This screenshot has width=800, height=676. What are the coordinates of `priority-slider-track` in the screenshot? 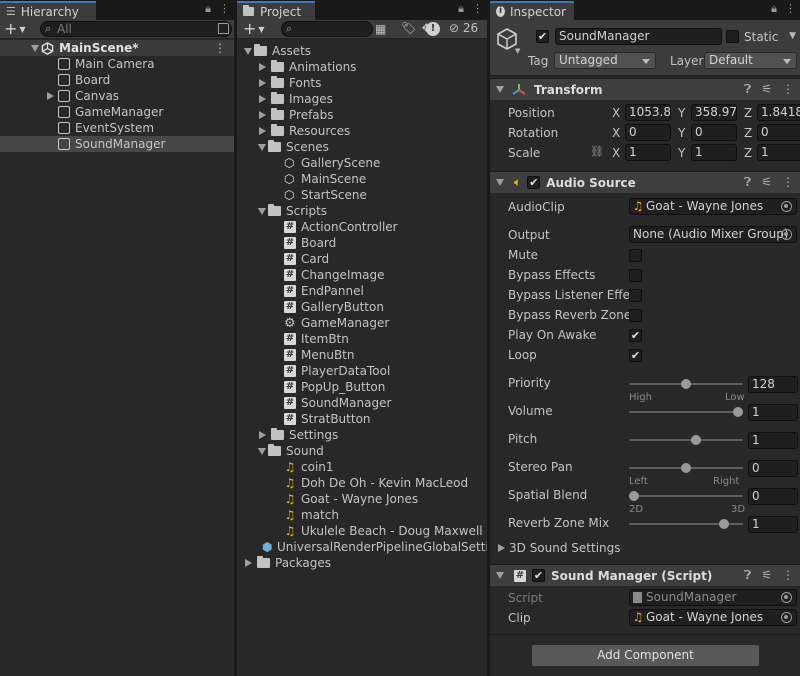 It's located at (686, 384).